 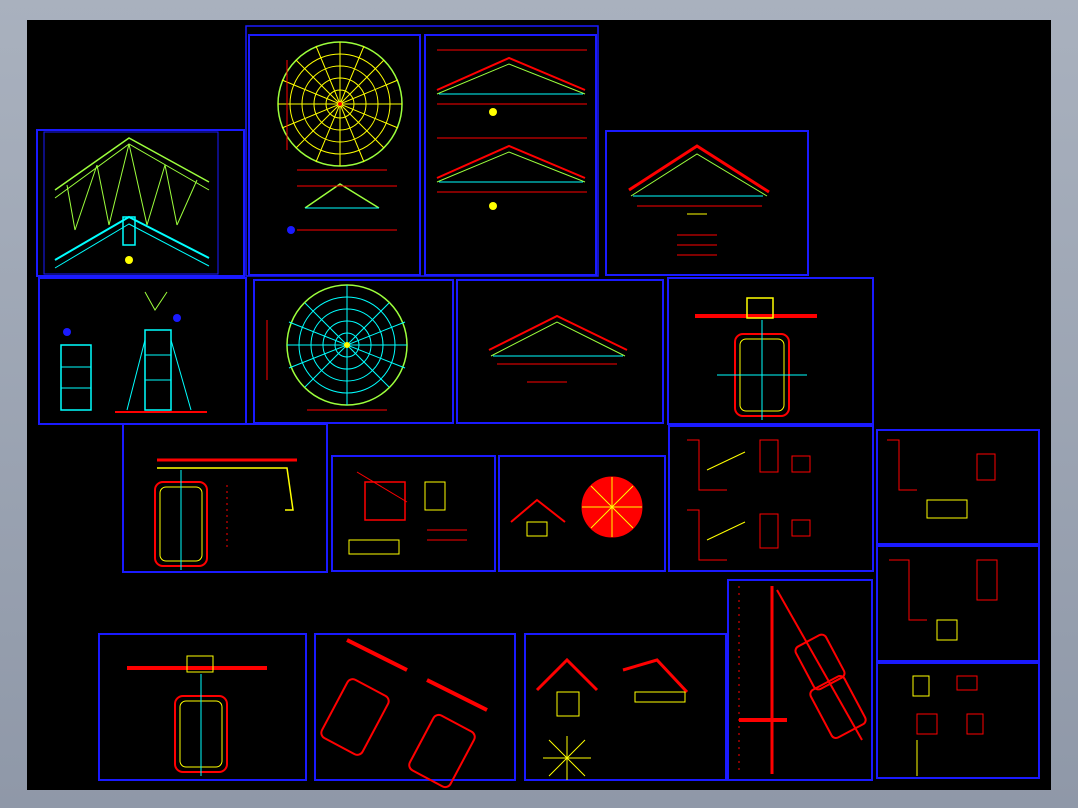 I want to click on sheet-eave-gutter-section, so click(x=225, y=498).